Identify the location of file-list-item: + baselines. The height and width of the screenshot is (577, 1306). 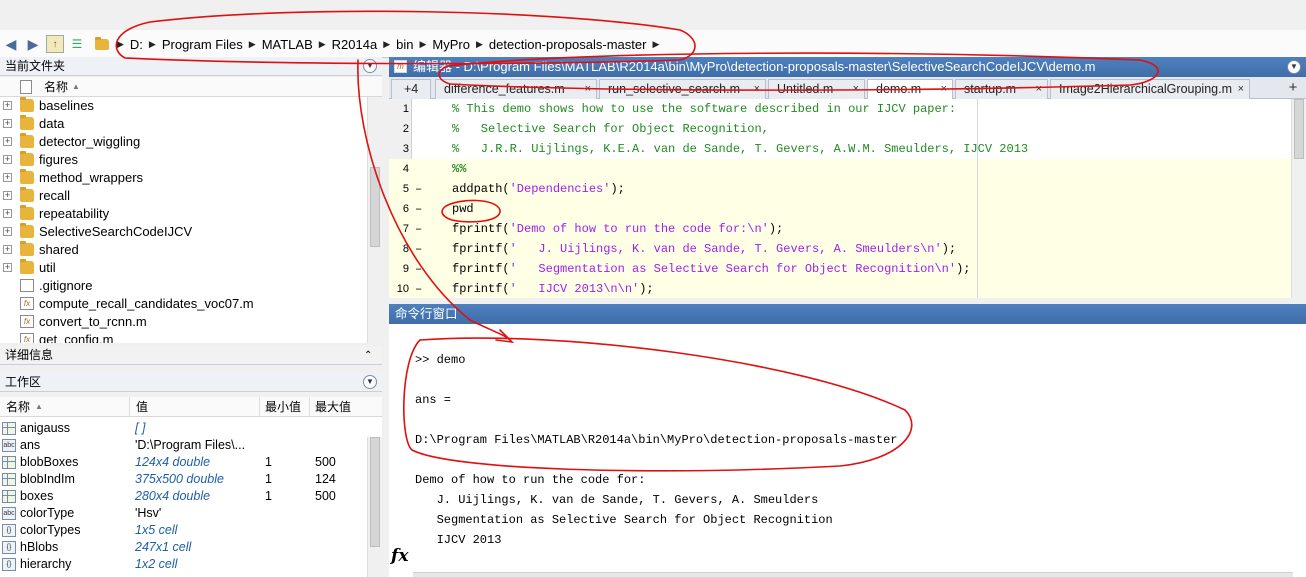
(191, 106).